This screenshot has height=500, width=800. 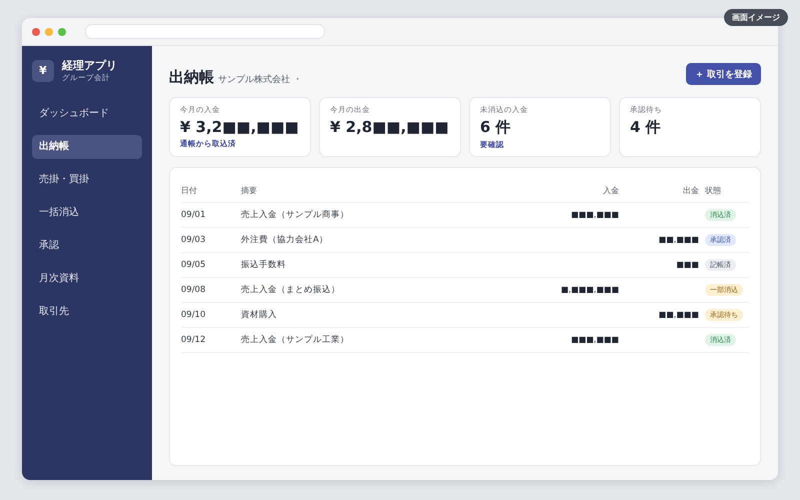 I want to click on column-header: 状態, so click(x=713, y=190).